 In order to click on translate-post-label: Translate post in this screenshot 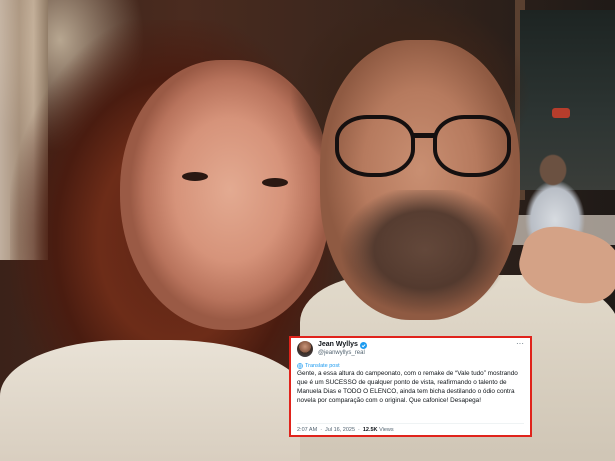, I will do `click(322, 366)`.